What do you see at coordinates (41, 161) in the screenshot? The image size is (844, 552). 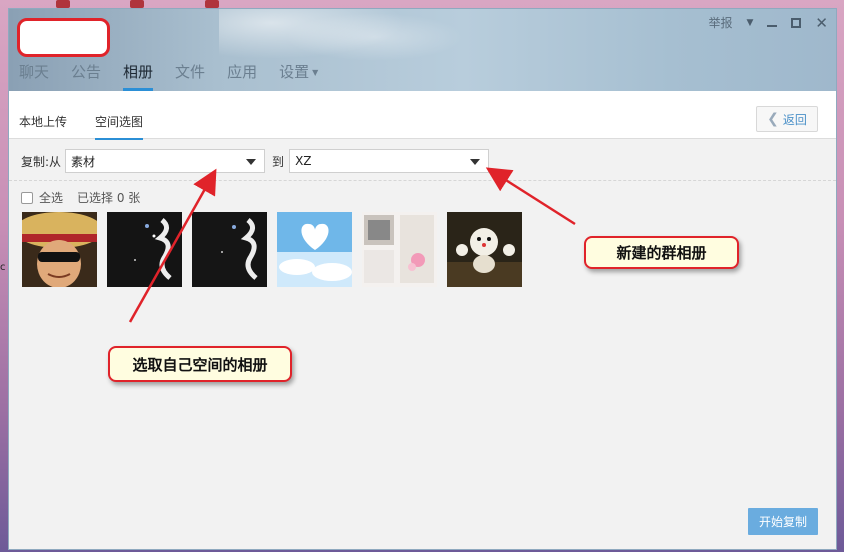 I see `copy-from-label: 复制:从` at bounding box center [41, 161].